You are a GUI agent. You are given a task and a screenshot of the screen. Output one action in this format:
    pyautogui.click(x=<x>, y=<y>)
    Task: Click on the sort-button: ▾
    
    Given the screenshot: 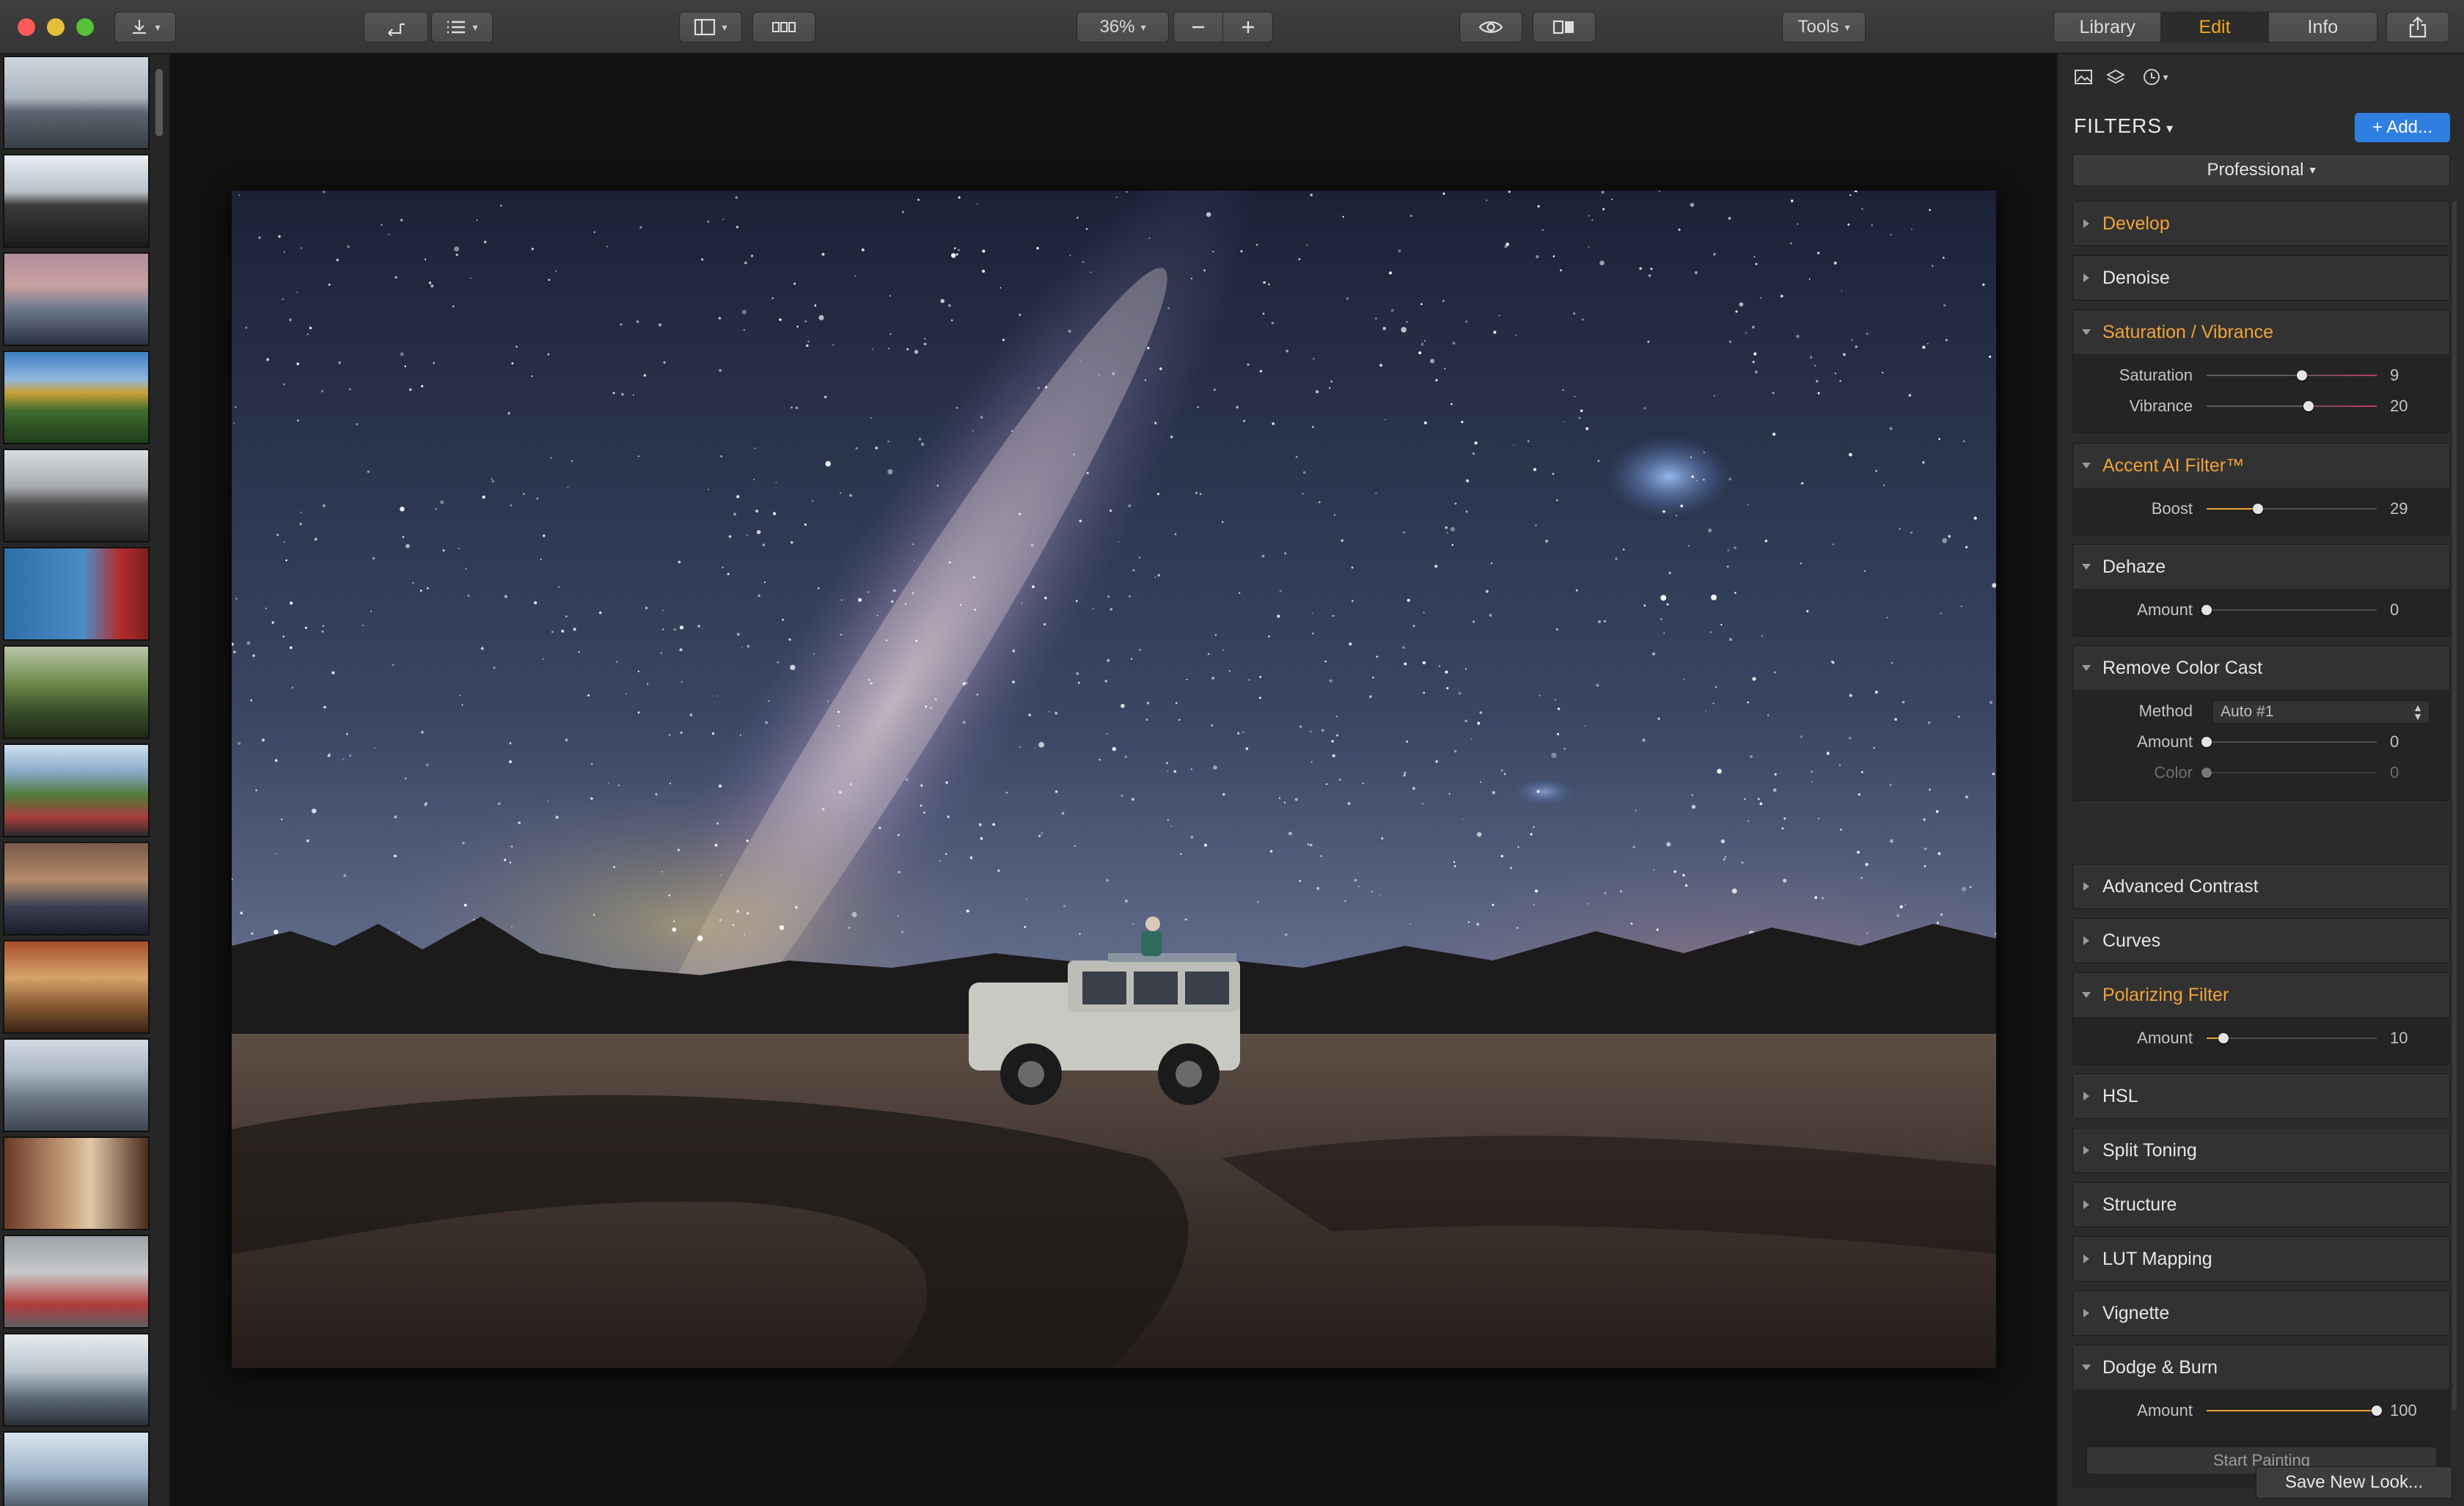 What is the action you would take?
    pyautogui.click(x=462, y=27)
    